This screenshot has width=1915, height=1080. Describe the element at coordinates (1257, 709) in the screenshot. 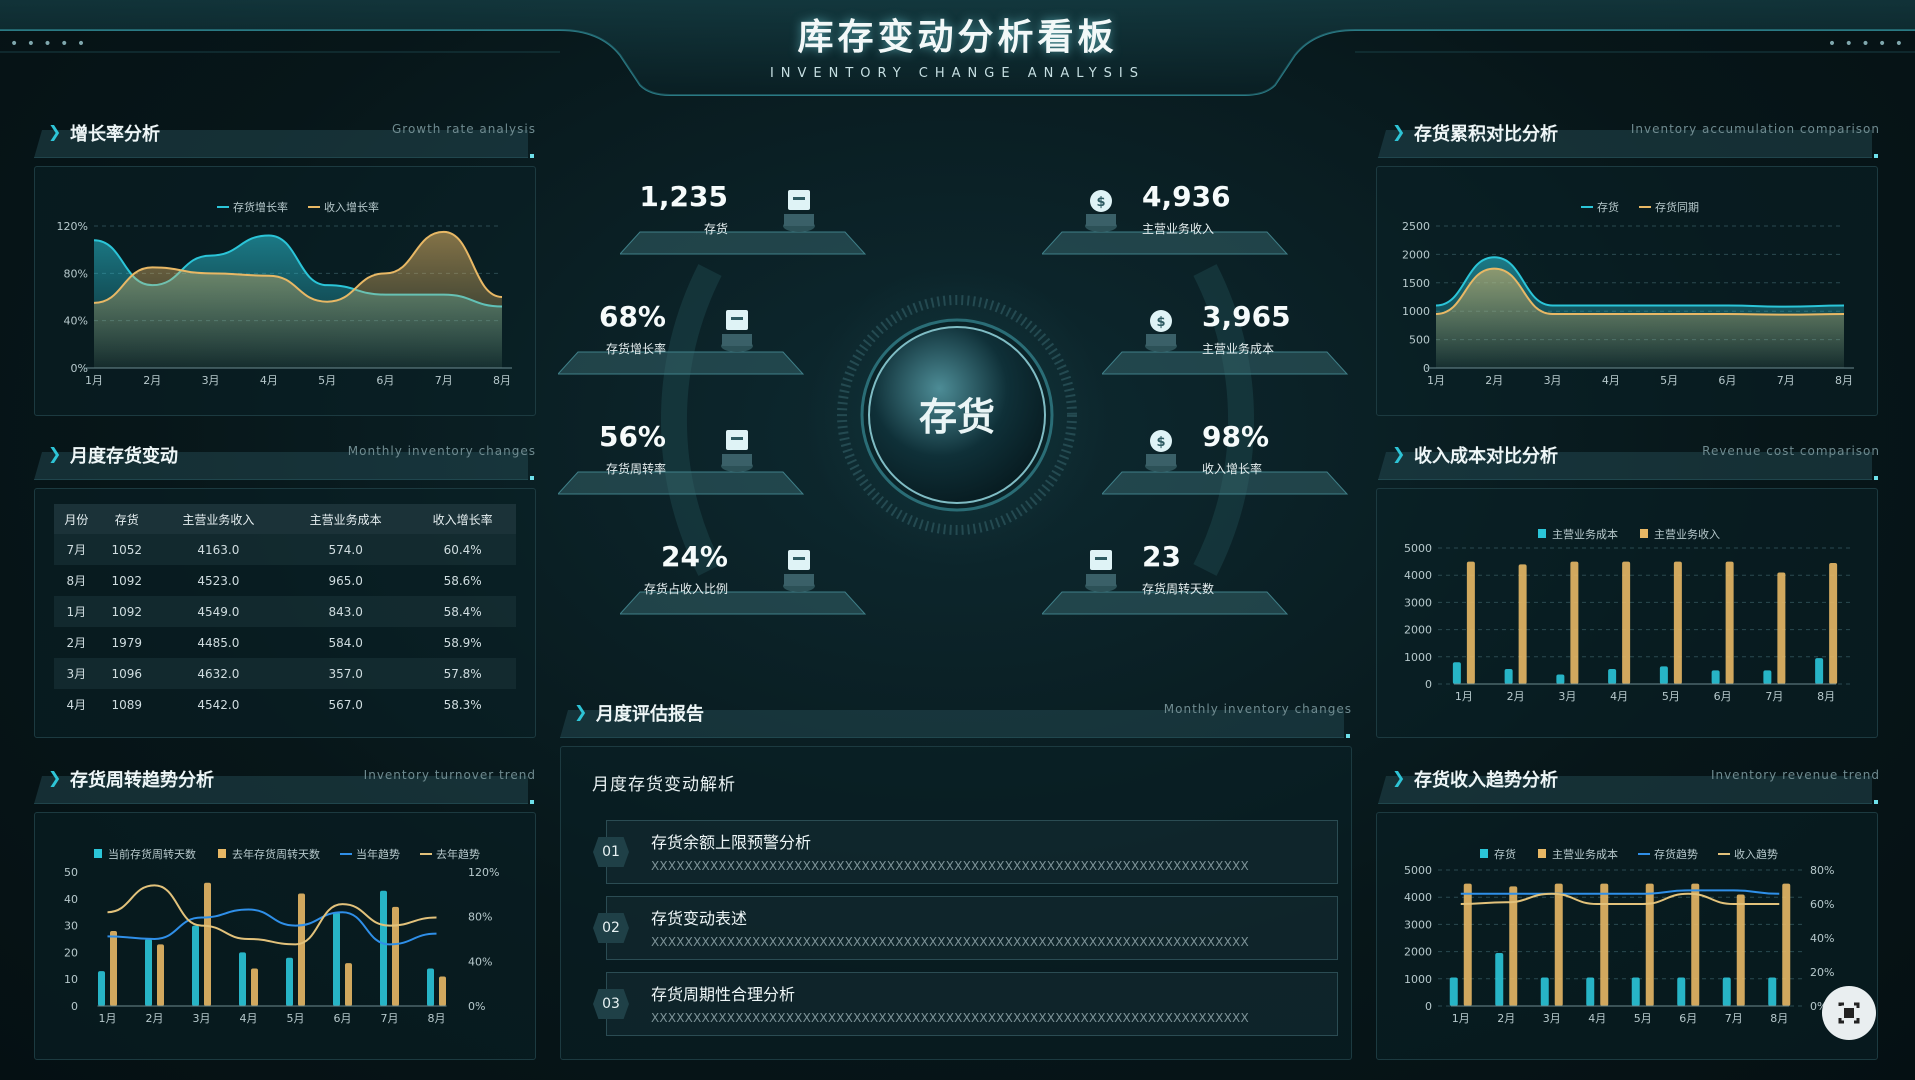

I see `panel-subtitle: Monthly inventory changes` at that location.